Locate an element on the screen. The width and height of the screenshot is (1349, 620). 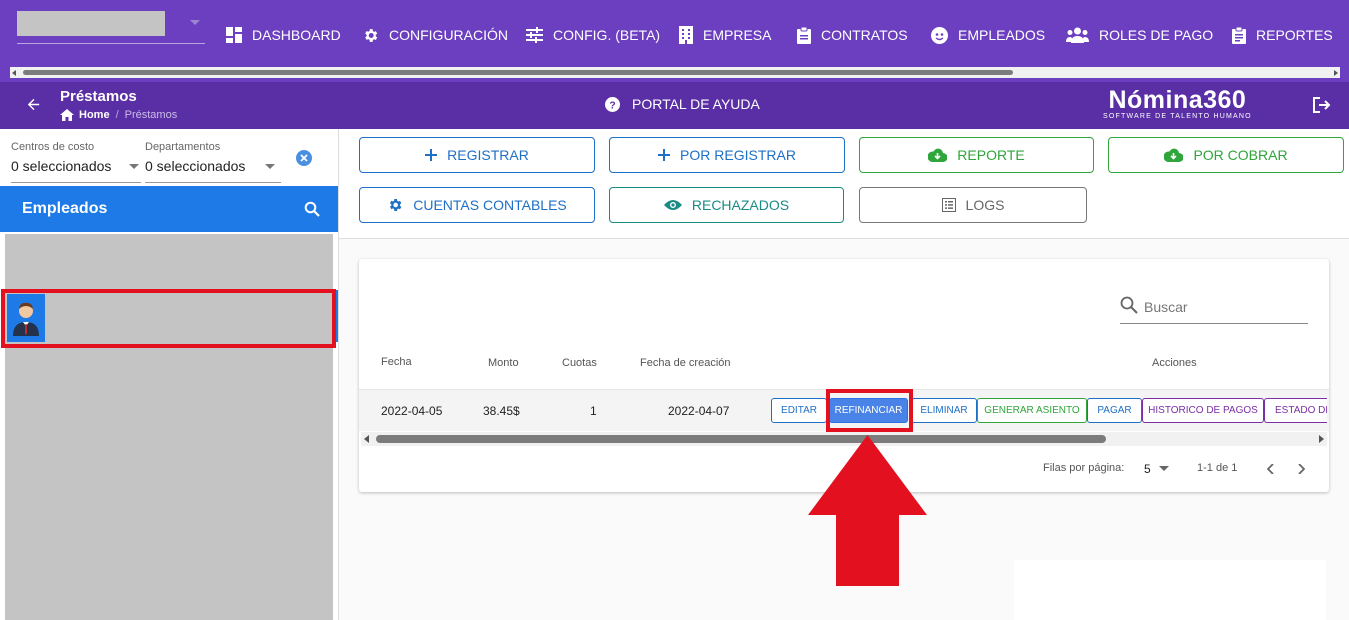
logs-button: LOGS is located at coordinates (973, 205).